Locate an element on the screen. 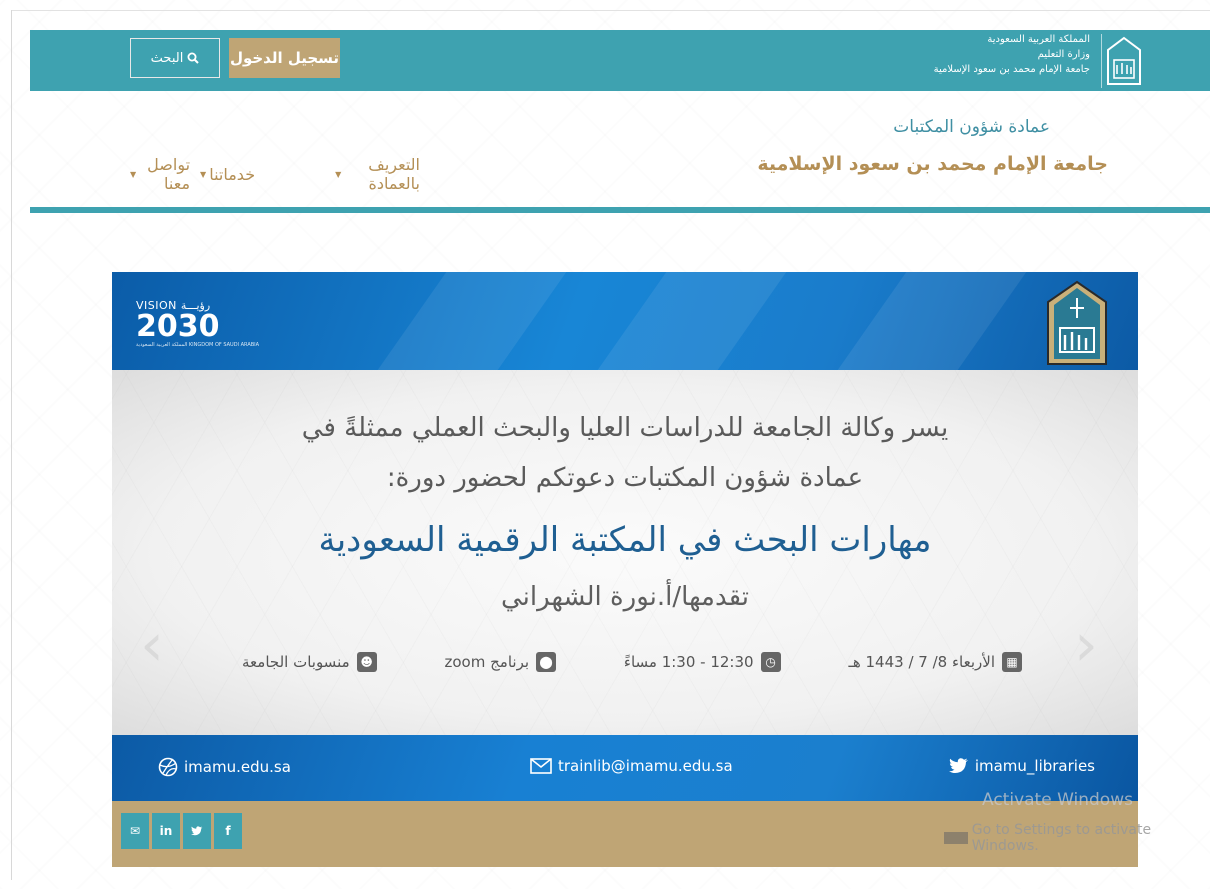  location-pin-icon: ⬤ is located at coordinates (546, 662).